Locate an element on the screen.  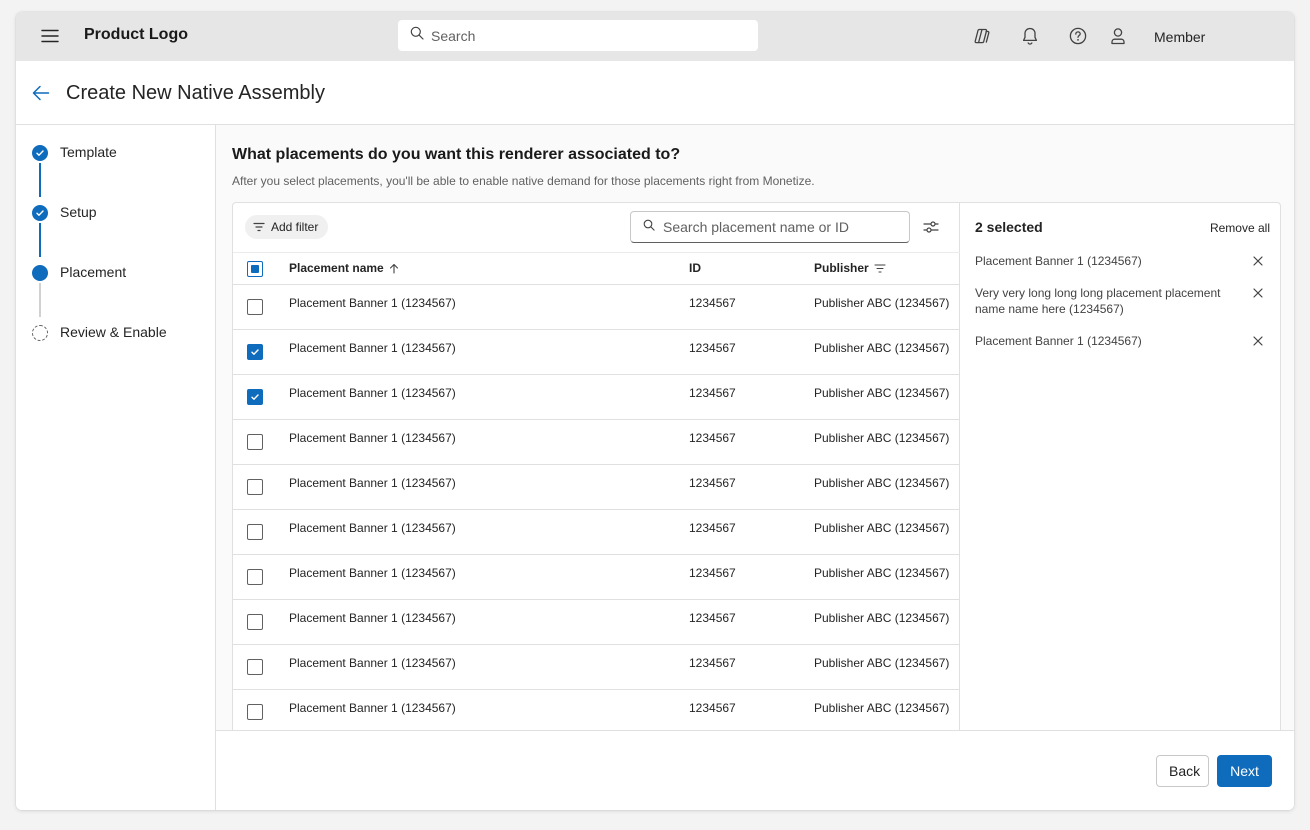
current-step-dot-icon is located at coordinates (40, 273).